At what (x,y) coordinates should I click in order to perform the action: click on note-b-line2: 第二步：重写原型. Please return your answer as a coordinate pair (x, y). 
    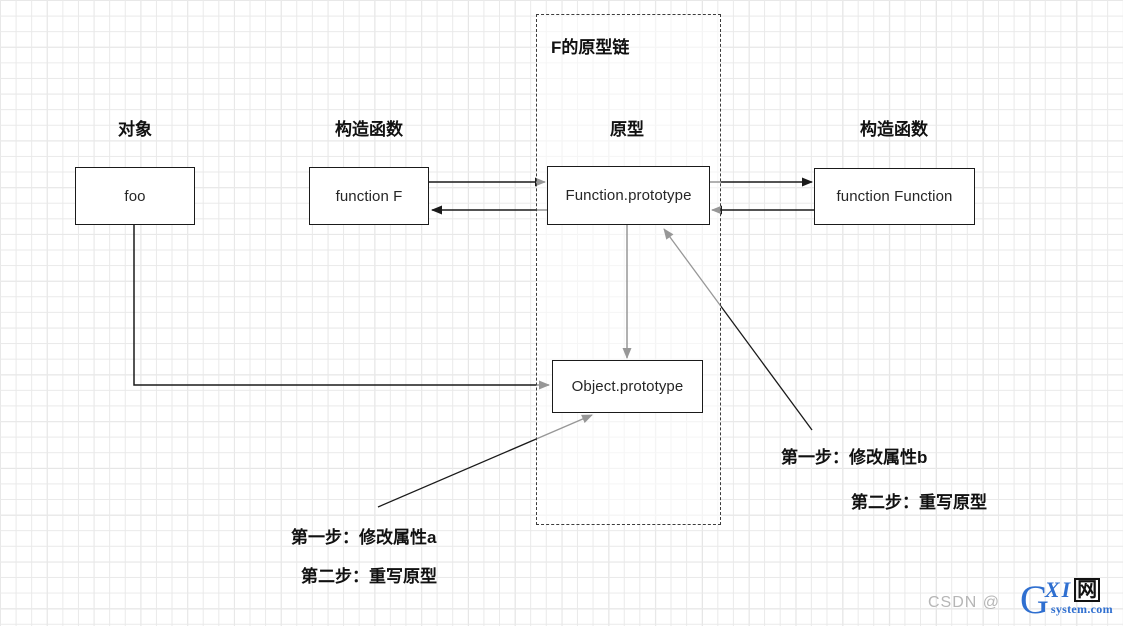
    Looking at the image, I should click on (919, 502).